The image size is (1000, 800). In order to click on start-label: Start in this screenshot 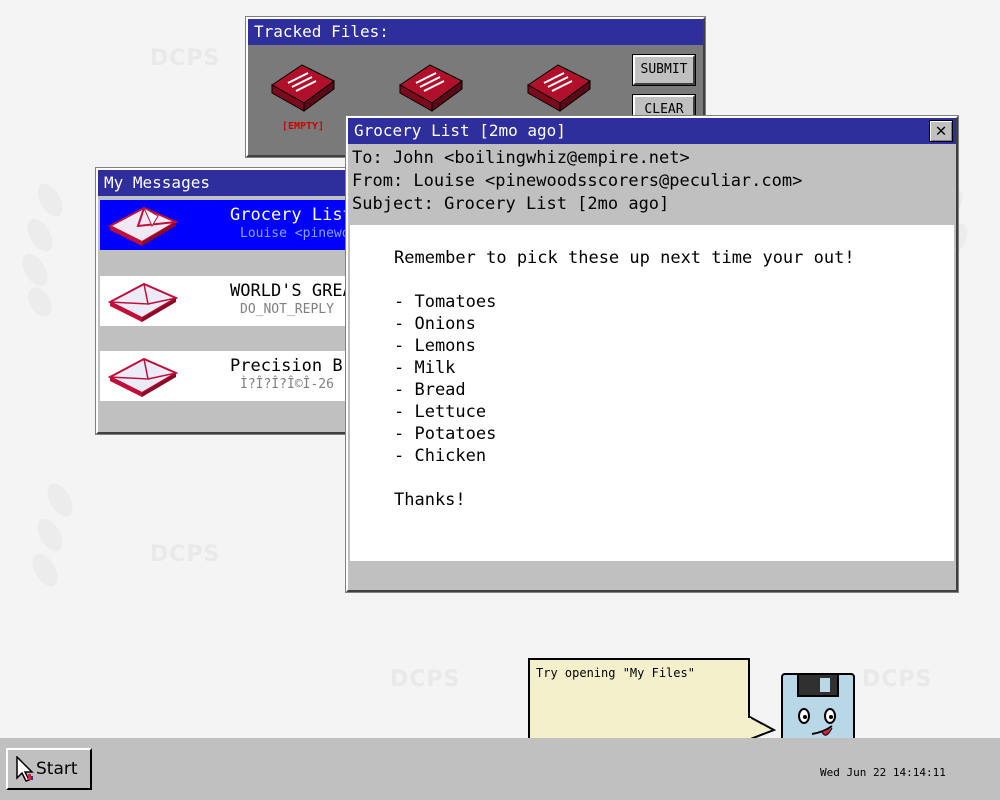, I will do `click(57, 769)`.